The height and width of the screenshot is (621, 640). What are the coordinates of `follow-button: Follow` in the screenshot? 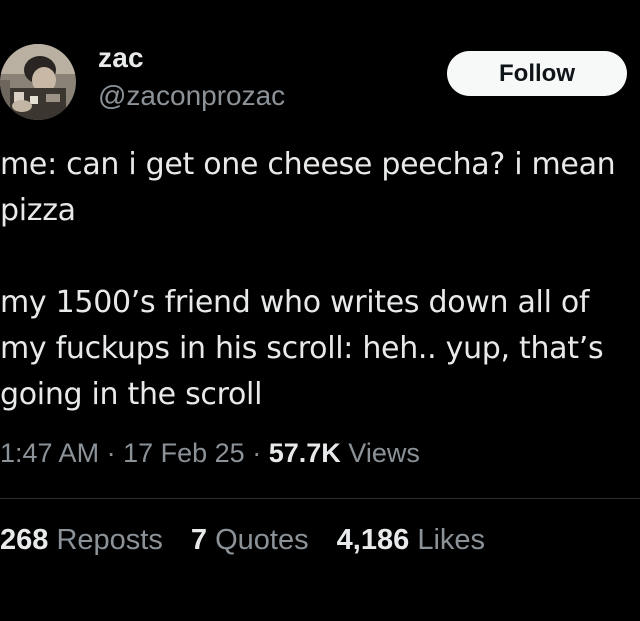 It's located at (537, 73).